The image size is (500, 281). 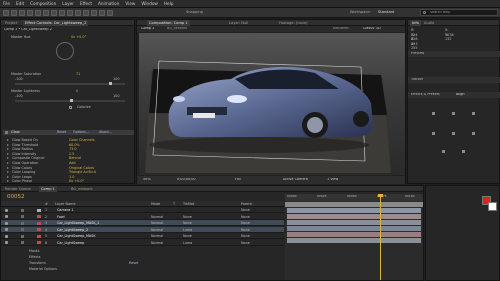 I want to click on distribute-left-icon, so click(x=443, y=151).